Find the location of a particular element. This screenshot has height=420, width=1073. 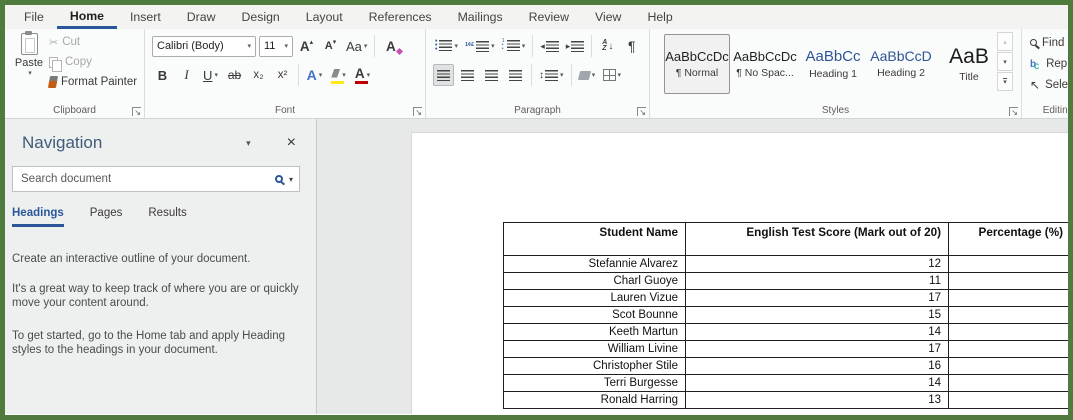

tab-mailings: Mailings is located at coordinates (480, 17).